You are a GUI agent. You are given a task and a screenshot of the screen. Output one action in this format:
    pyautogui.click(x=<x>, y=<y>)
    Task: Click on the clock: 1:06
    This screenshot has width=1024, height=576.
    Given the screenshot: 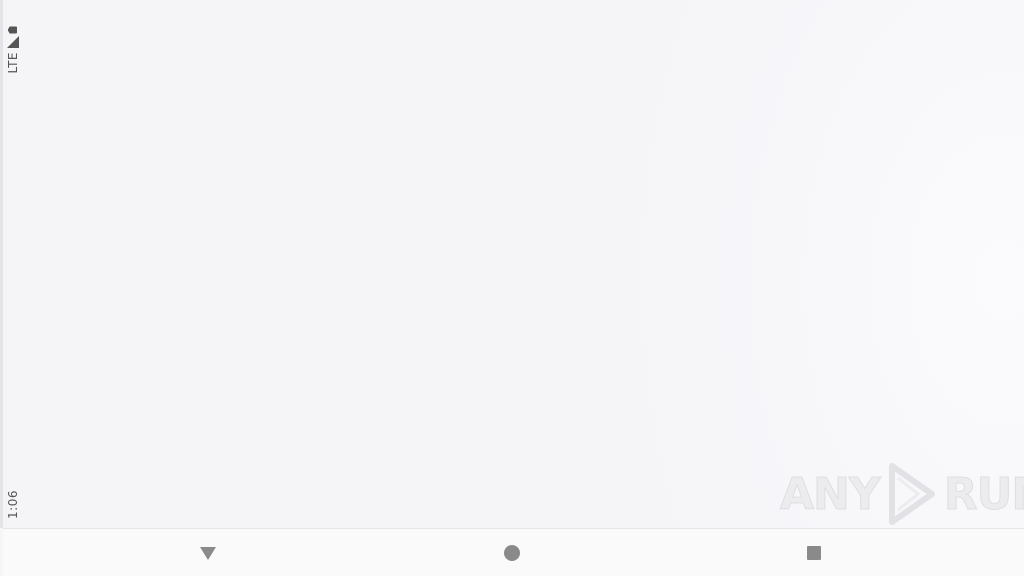 What is the action you would take?
    pyautogui.click(x=13, y=504)
    